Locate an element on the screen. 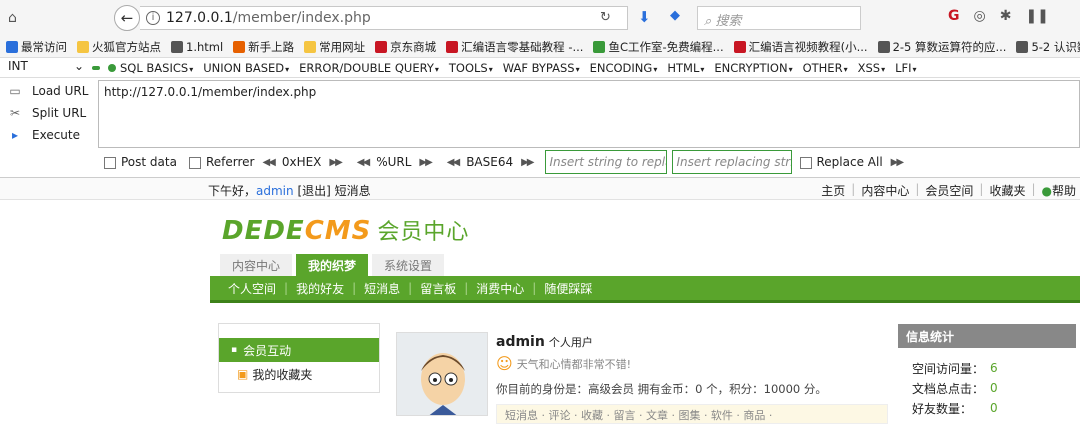 Image resolution: width=1080 pixels, height=424 pixels. help-label: 帮助 is located at coordinates (1063, 191).